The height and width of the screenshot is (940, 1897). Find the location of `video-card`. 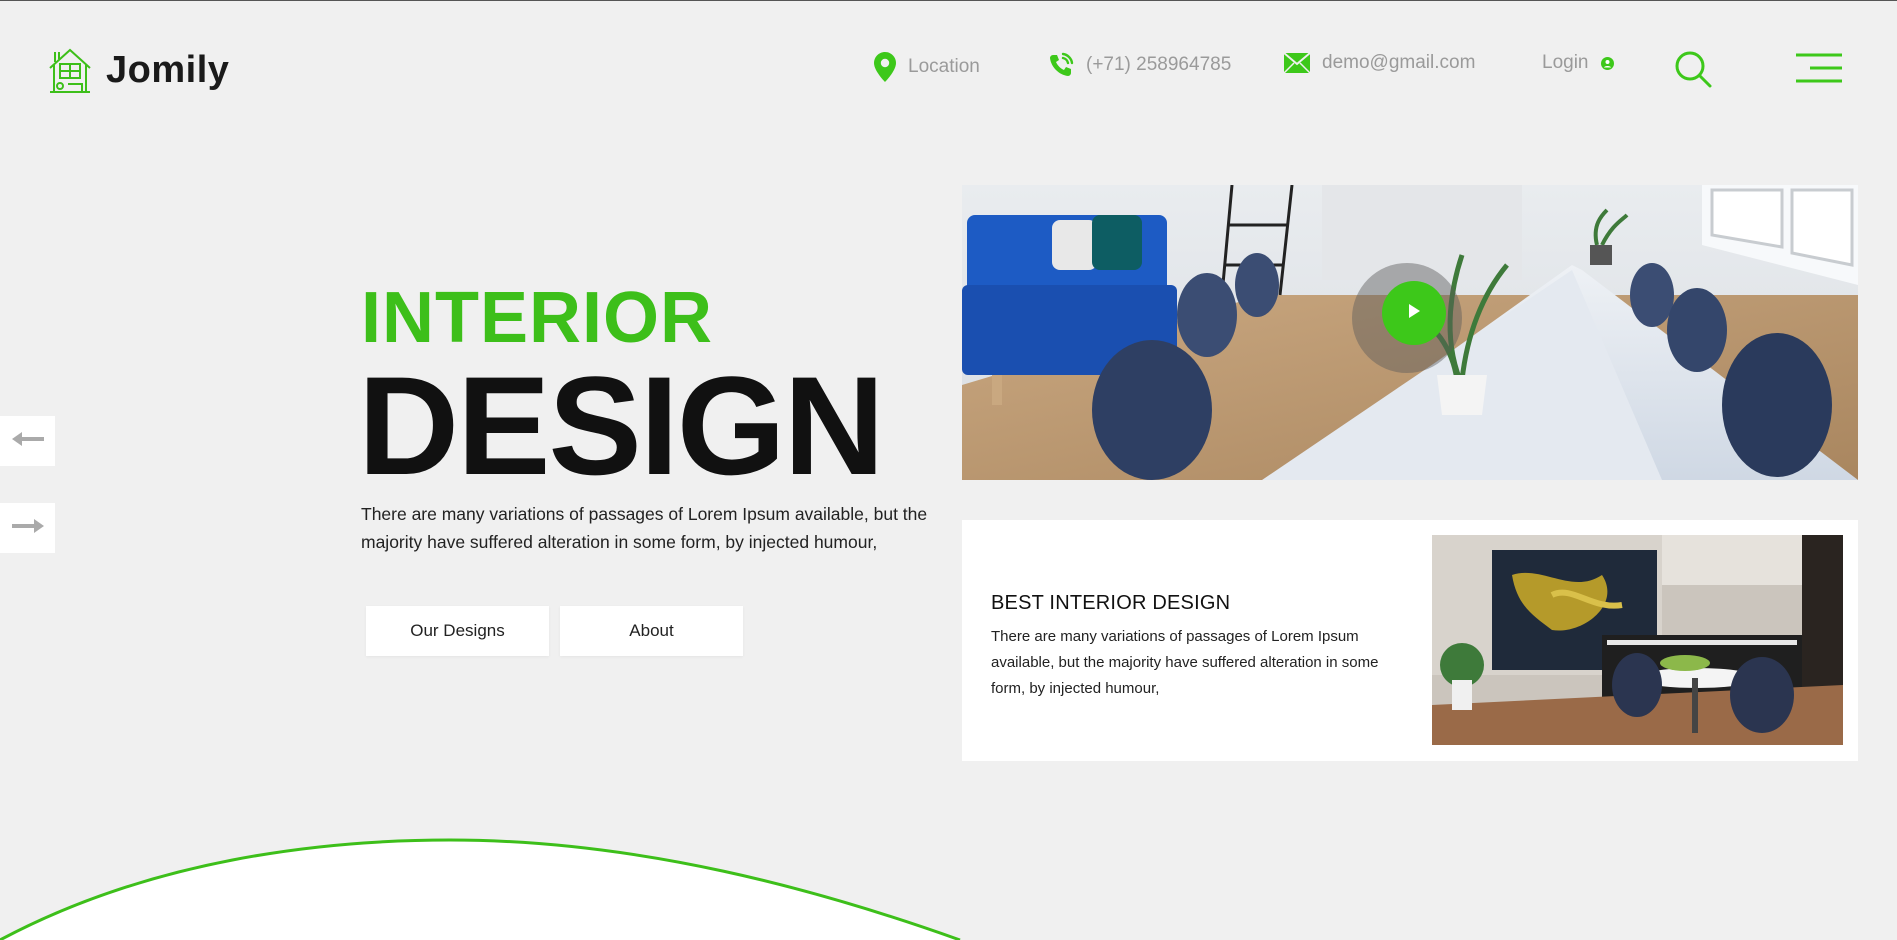

video-card is located at coordinates (1410, 332).